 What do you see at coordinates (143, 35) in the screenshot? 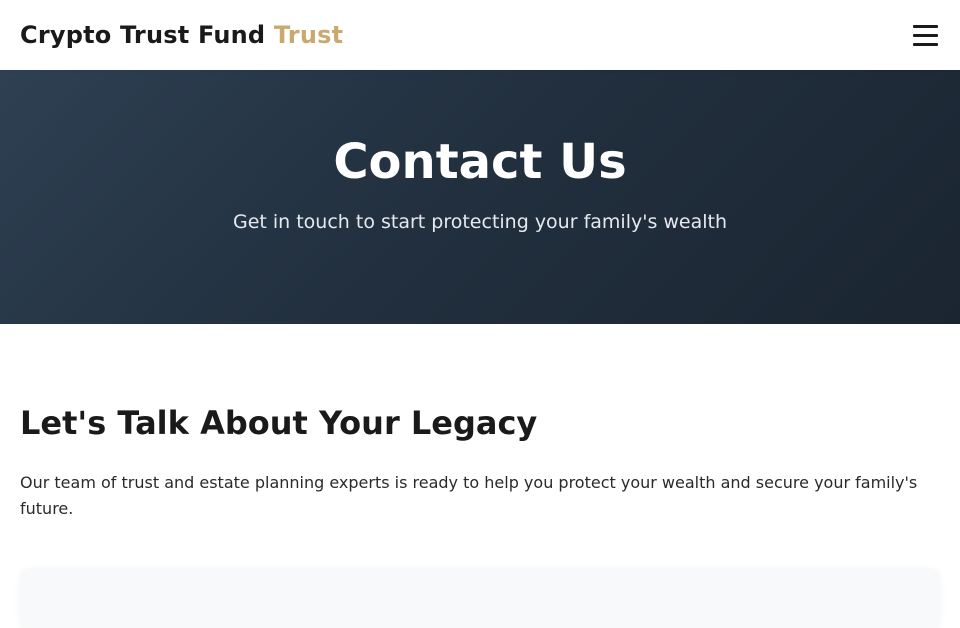
I see `brand-name: Crypto Trust Fund` at bounding box center [143, 35].